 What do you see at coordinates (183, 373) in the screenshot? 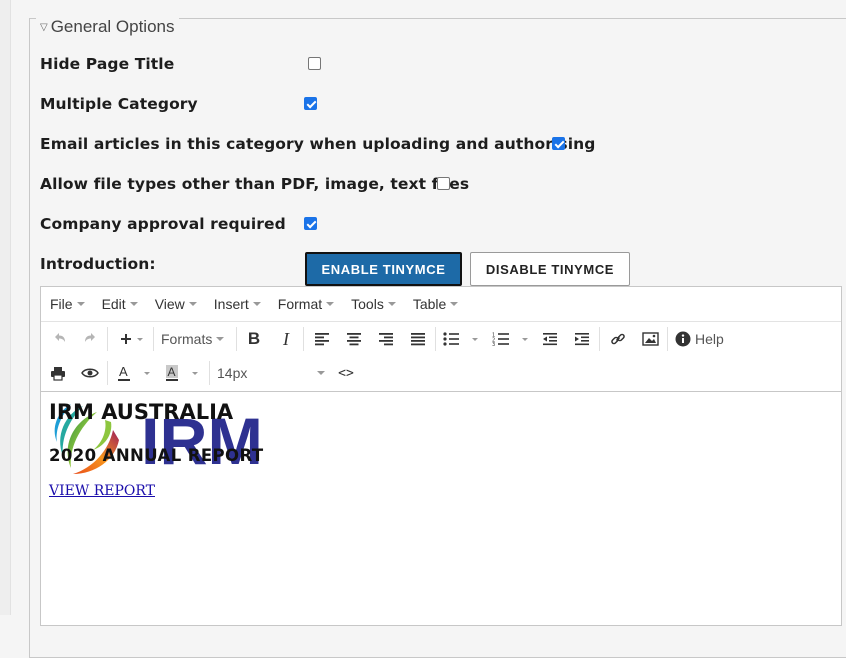
I see `background-color-icon: A` at bounding box center [183, 373].